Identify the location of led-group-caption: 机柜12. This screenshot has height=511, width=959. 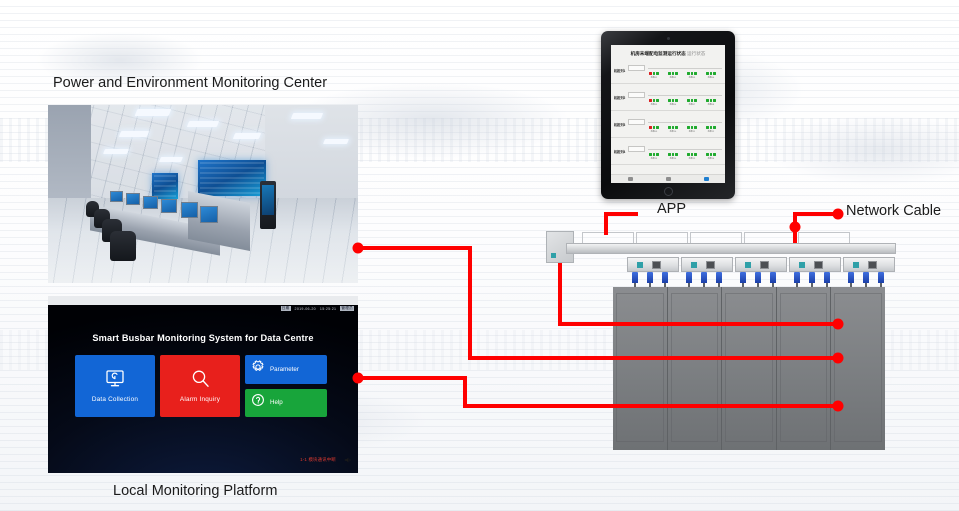
(711, 132).